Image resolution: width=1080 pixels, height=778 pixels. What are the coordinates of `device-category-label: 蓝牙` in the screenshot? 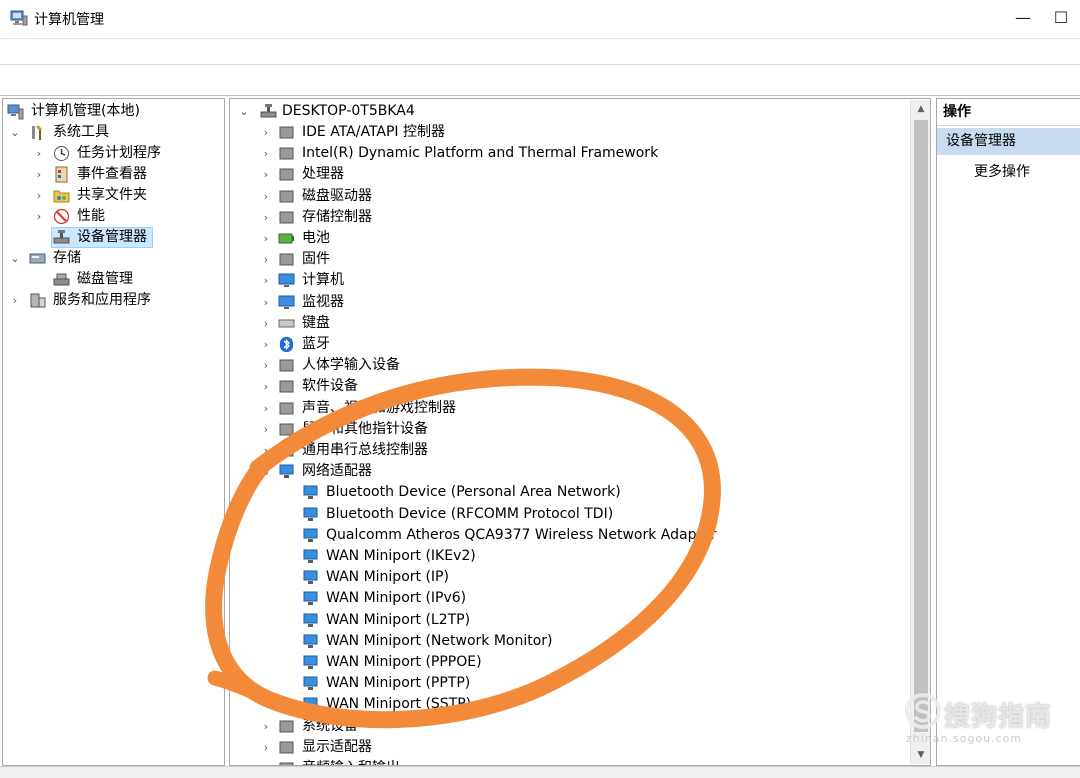 It's located at (316, 344).